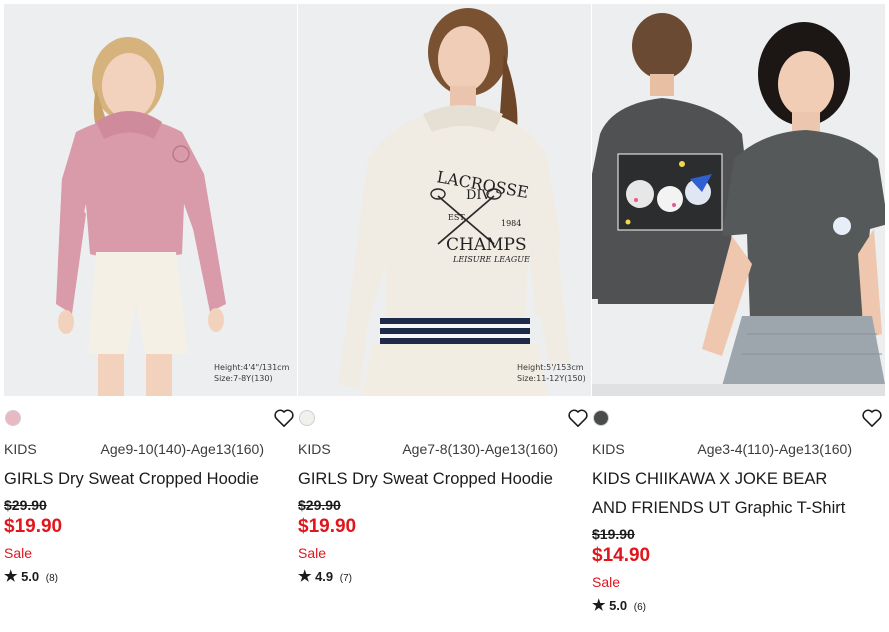 The image size is (889, 632). What do you see at coordinates (182, 449) in the screenshot?
I see `size-range: Age9-10(140)-Age13(160)` at bounding box center [182, 449].